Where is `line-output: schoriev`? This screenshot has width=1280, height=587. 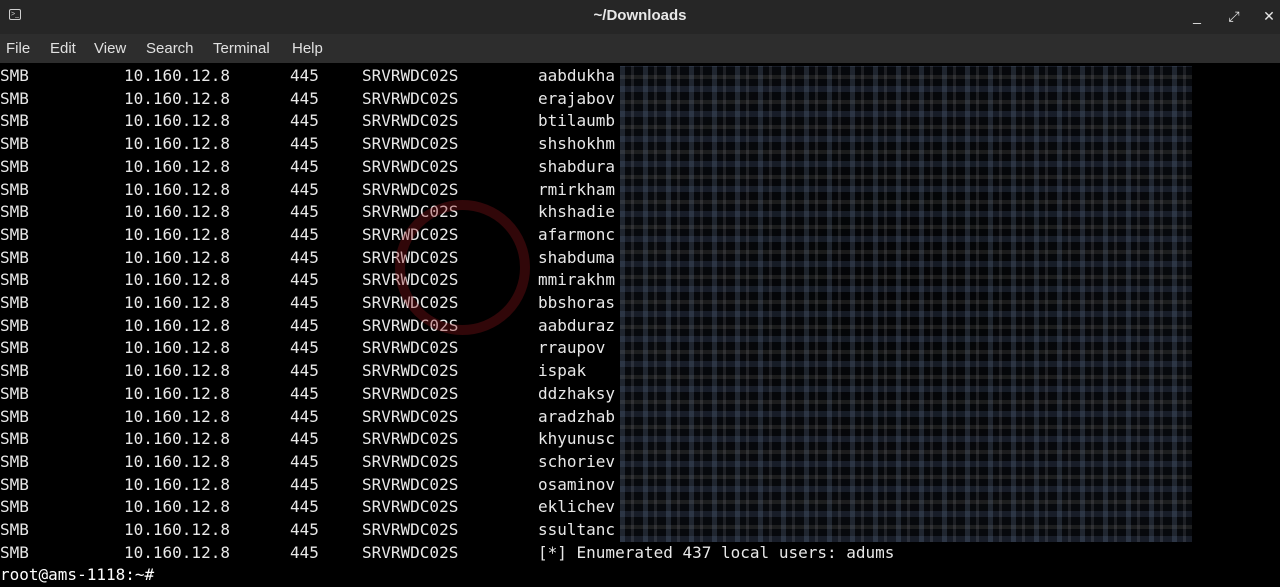 line-output: schoriev is located at coordinates (577, 461).